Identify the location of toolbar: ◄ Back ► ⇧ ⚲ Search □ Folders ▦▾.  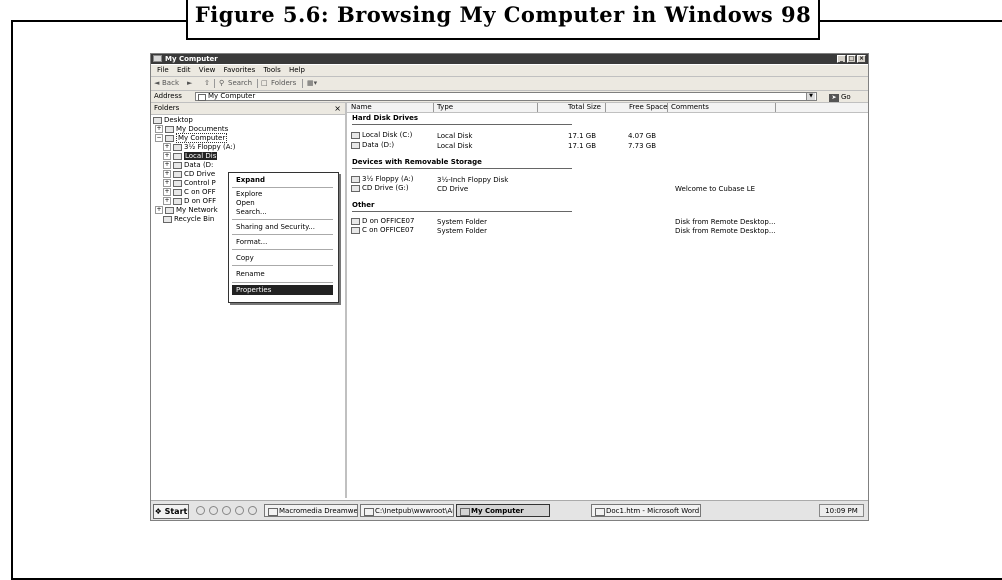
(509, 84).